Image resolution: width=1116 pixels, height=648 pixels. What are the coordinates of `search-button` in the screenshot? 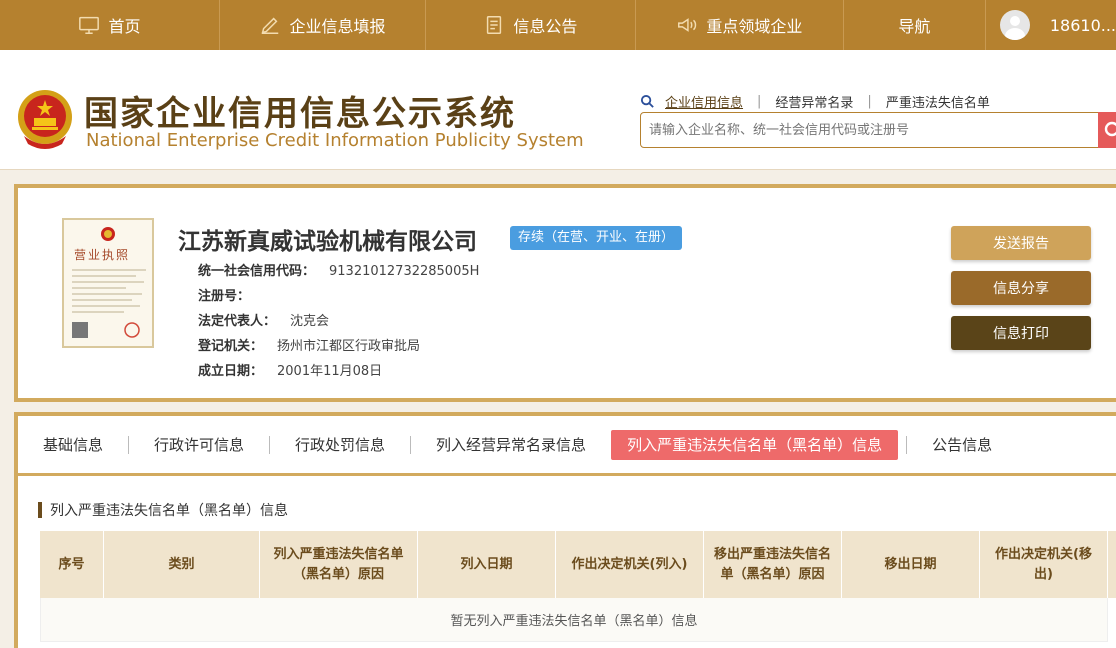 It's located at (1107, 130).